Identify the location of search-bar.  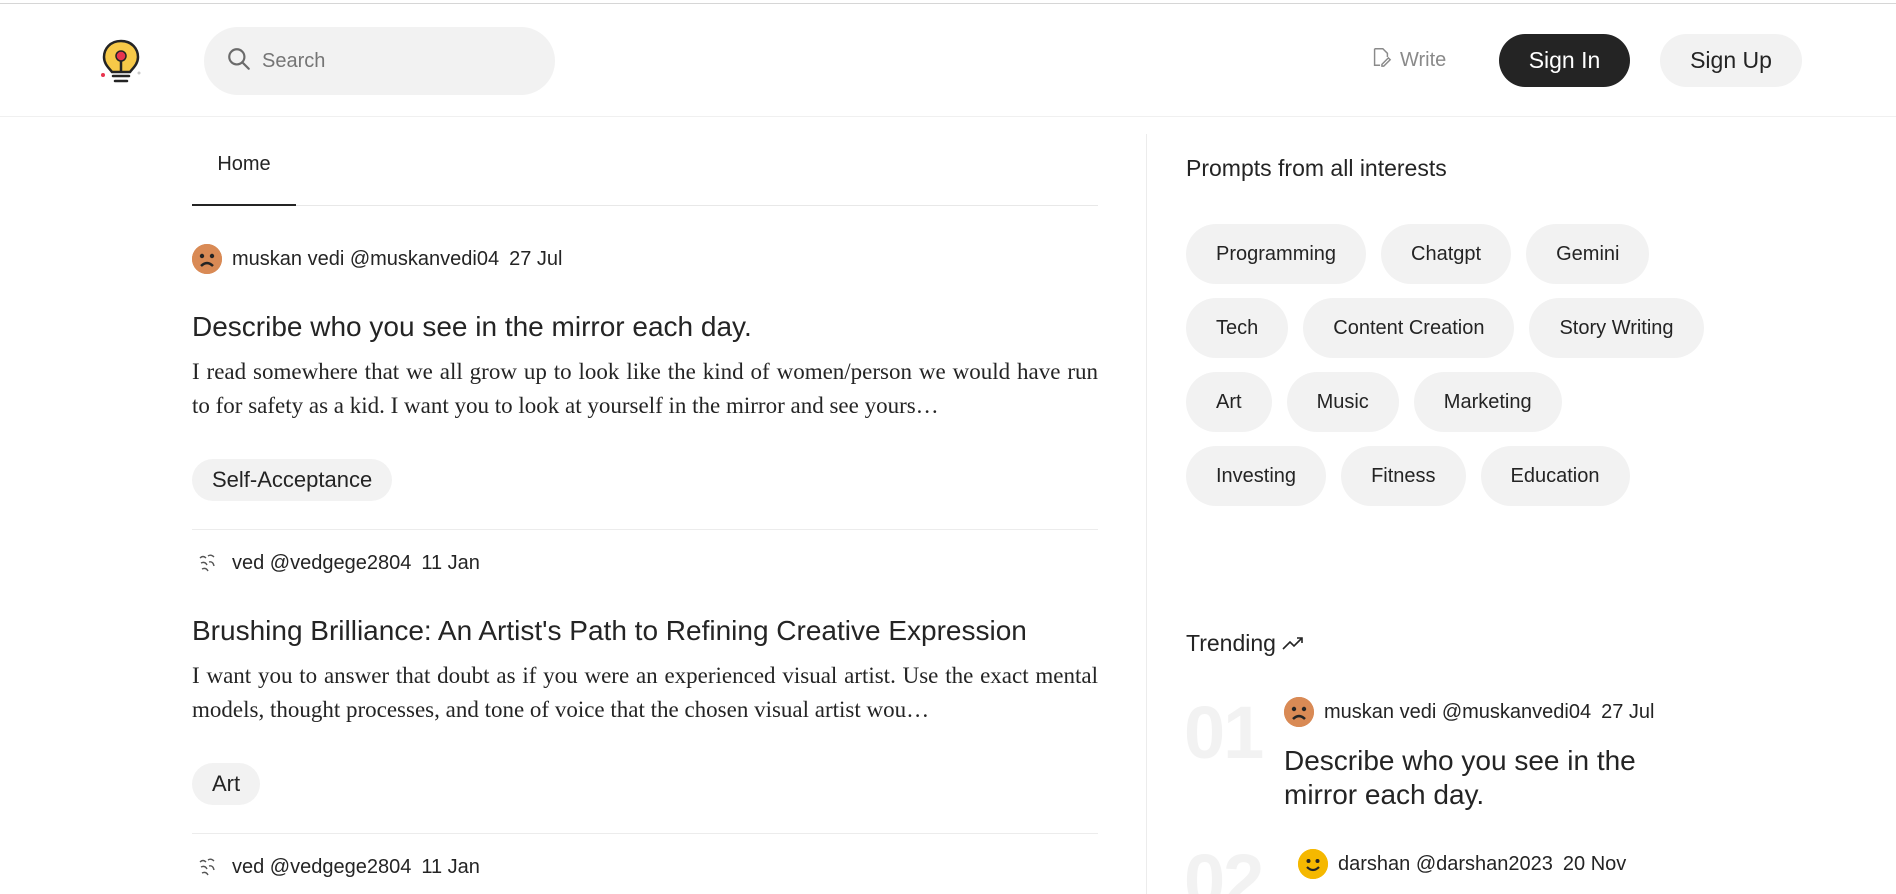
(379, 61).